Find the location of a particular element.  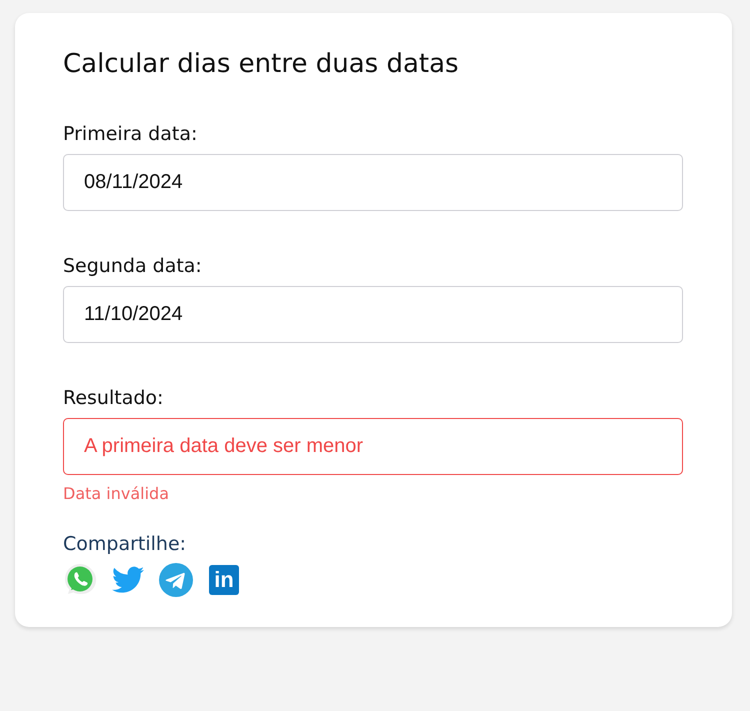

error-message: Data inválida is located at coordinates (116, 493).